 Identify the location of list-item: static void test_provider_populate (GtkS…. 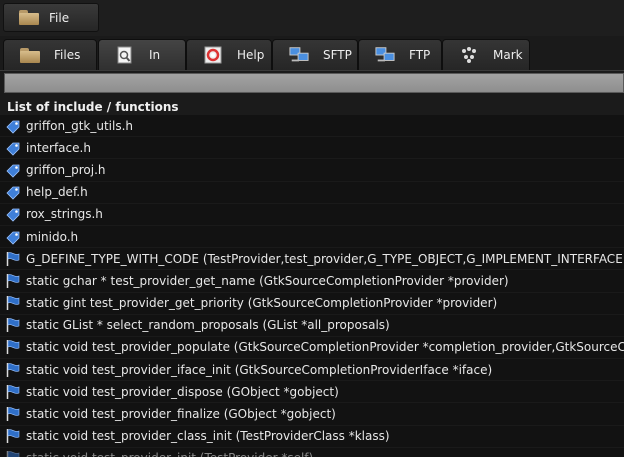
(312, 348).